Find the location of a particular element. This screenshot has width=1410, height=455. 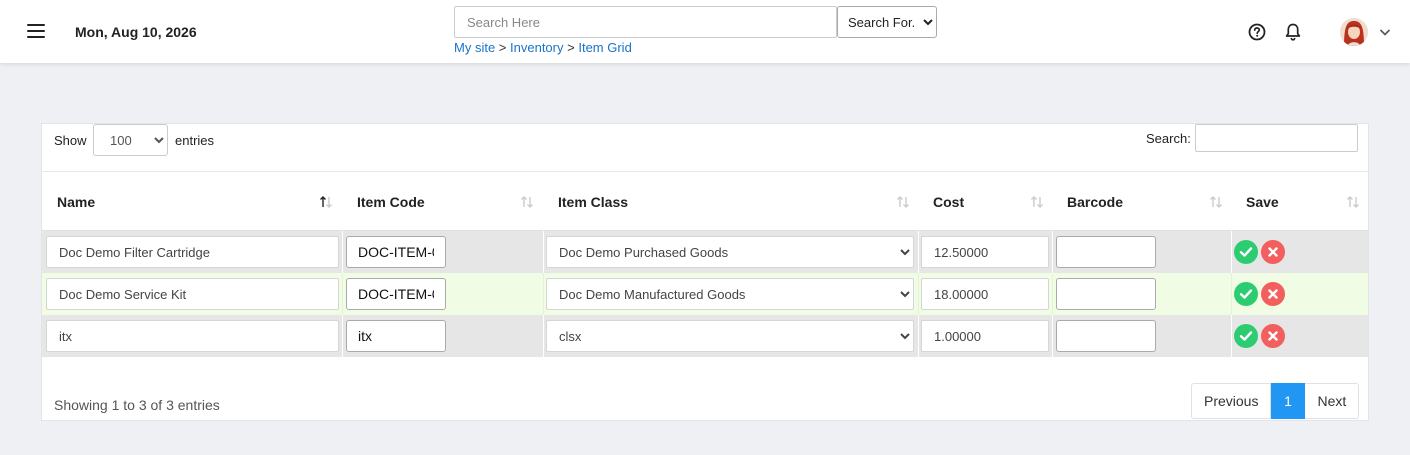

table-search-label: Search: is located at coordinates (1168, 138).